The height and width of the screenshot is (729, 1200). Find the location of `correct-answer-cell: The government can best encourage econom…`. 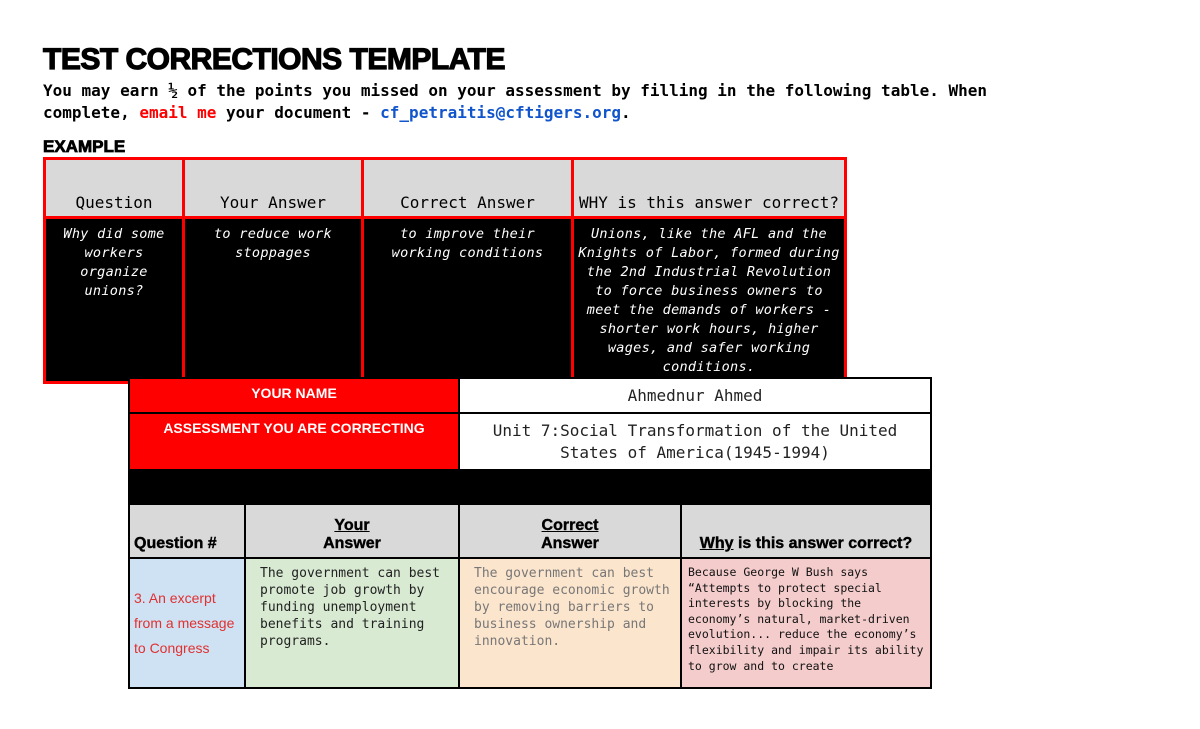

correct-answer-cell: The government can best encourage econom… is located at coordinates (570, 623).